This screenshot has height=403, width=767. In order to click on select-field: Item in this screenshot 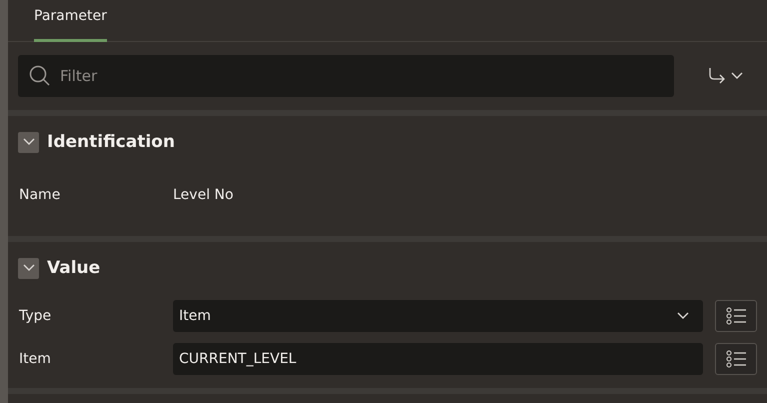, I will do `click(438, 316)`.